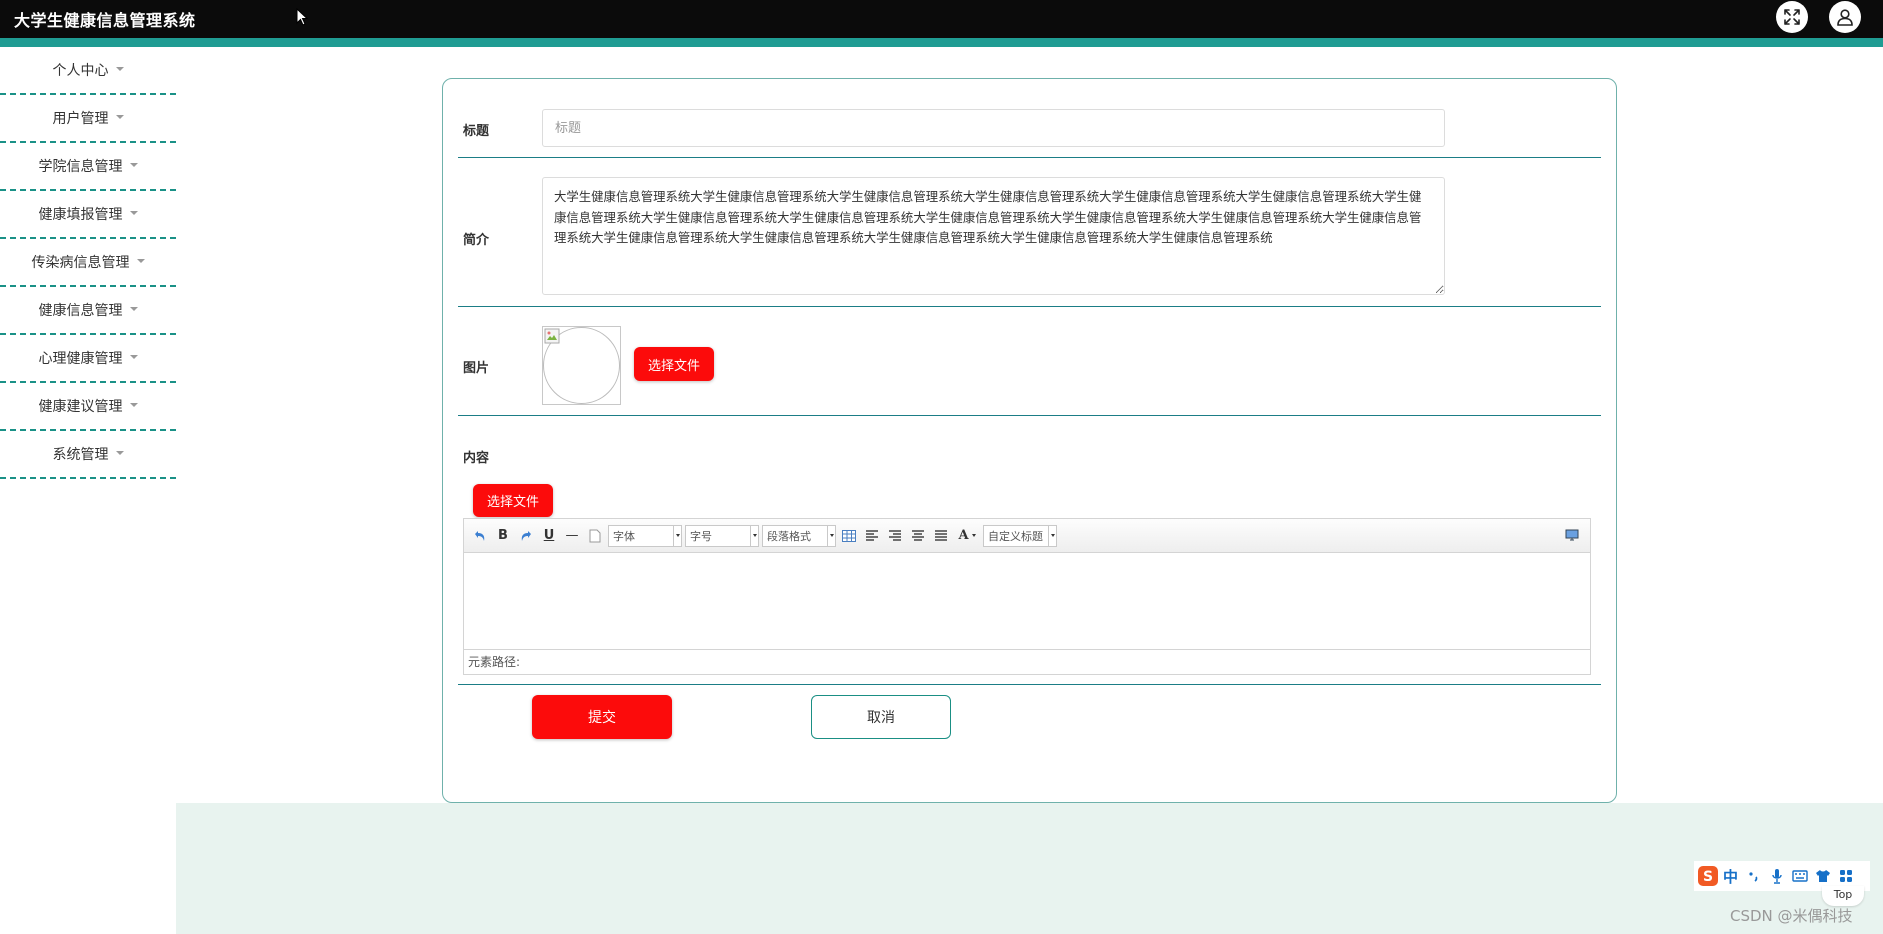  I want to click on align-right-icon, so click(895, 536).